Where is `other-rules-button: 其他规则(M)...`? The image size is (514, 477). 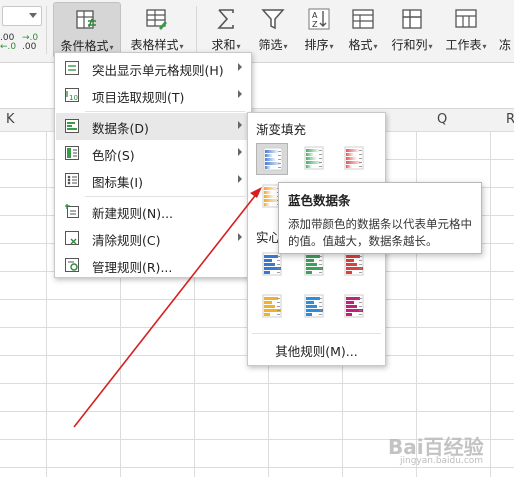
other-rules-button: 其他规则(M)... is located at coordinates (316, 350).